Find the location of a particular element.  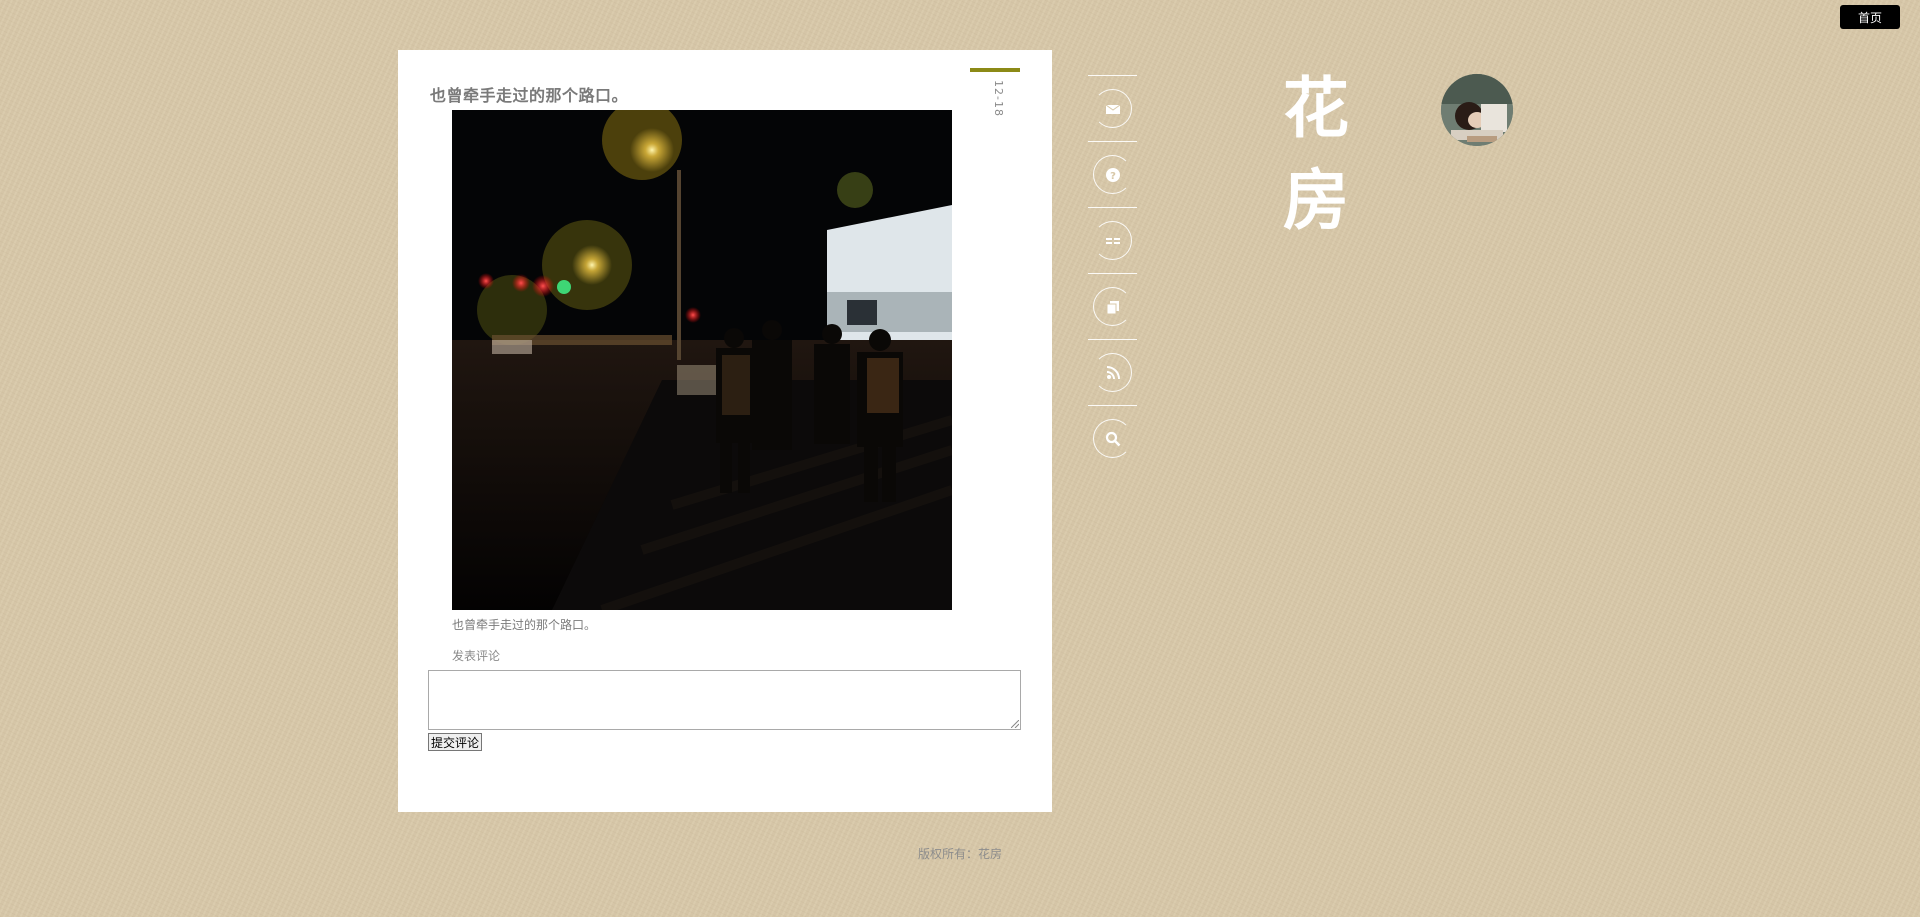

home-button: 首页 is located at coordinates (1870, 17).